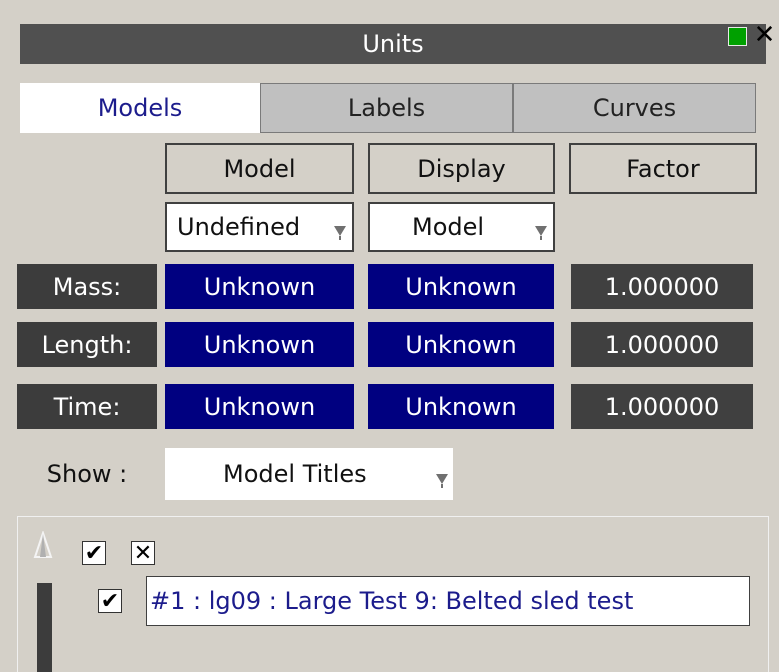 This screenshot has width=779, height=672. Describe the element at coordinates (461, 168) in the screenshot. I see `column-header-display: Display` at that location.